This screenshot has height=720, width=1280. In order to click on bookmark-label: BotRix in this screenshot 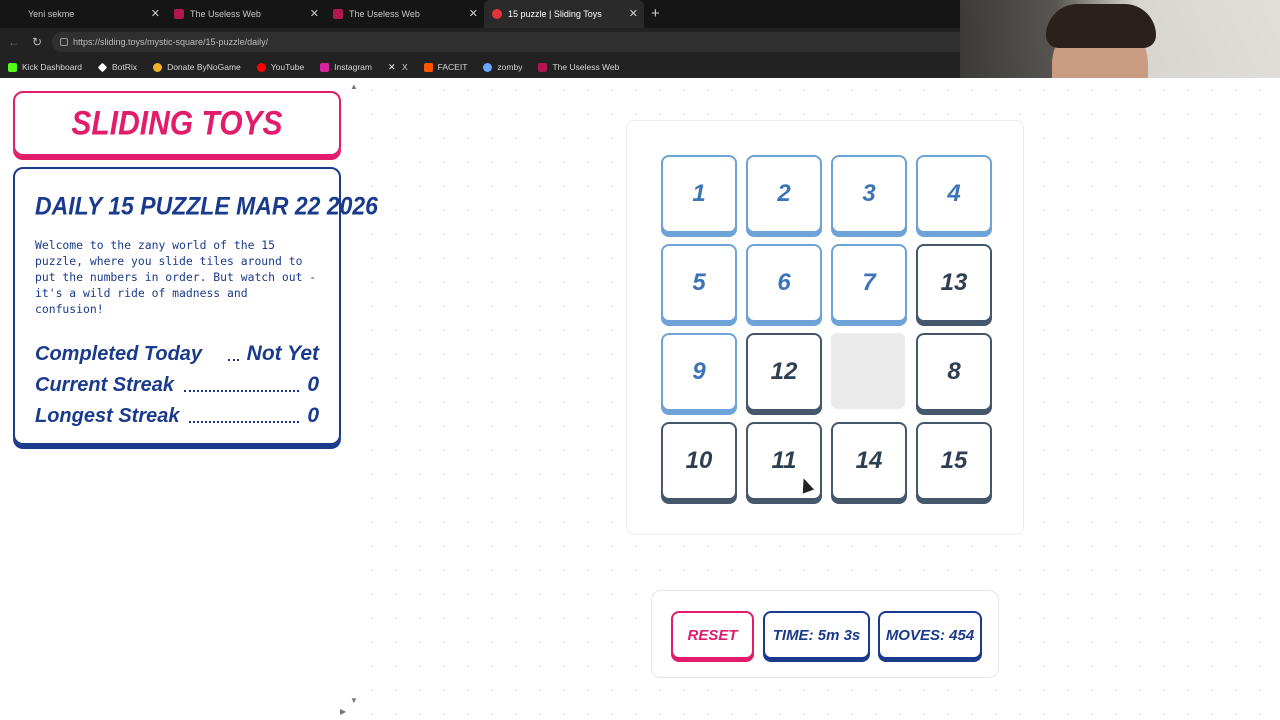, I will do `click(125, 67)`.